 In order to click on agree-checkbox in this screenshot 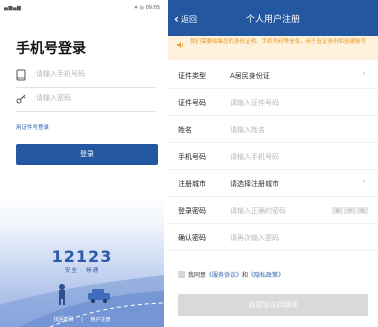, I will do `click(181, 274)`.